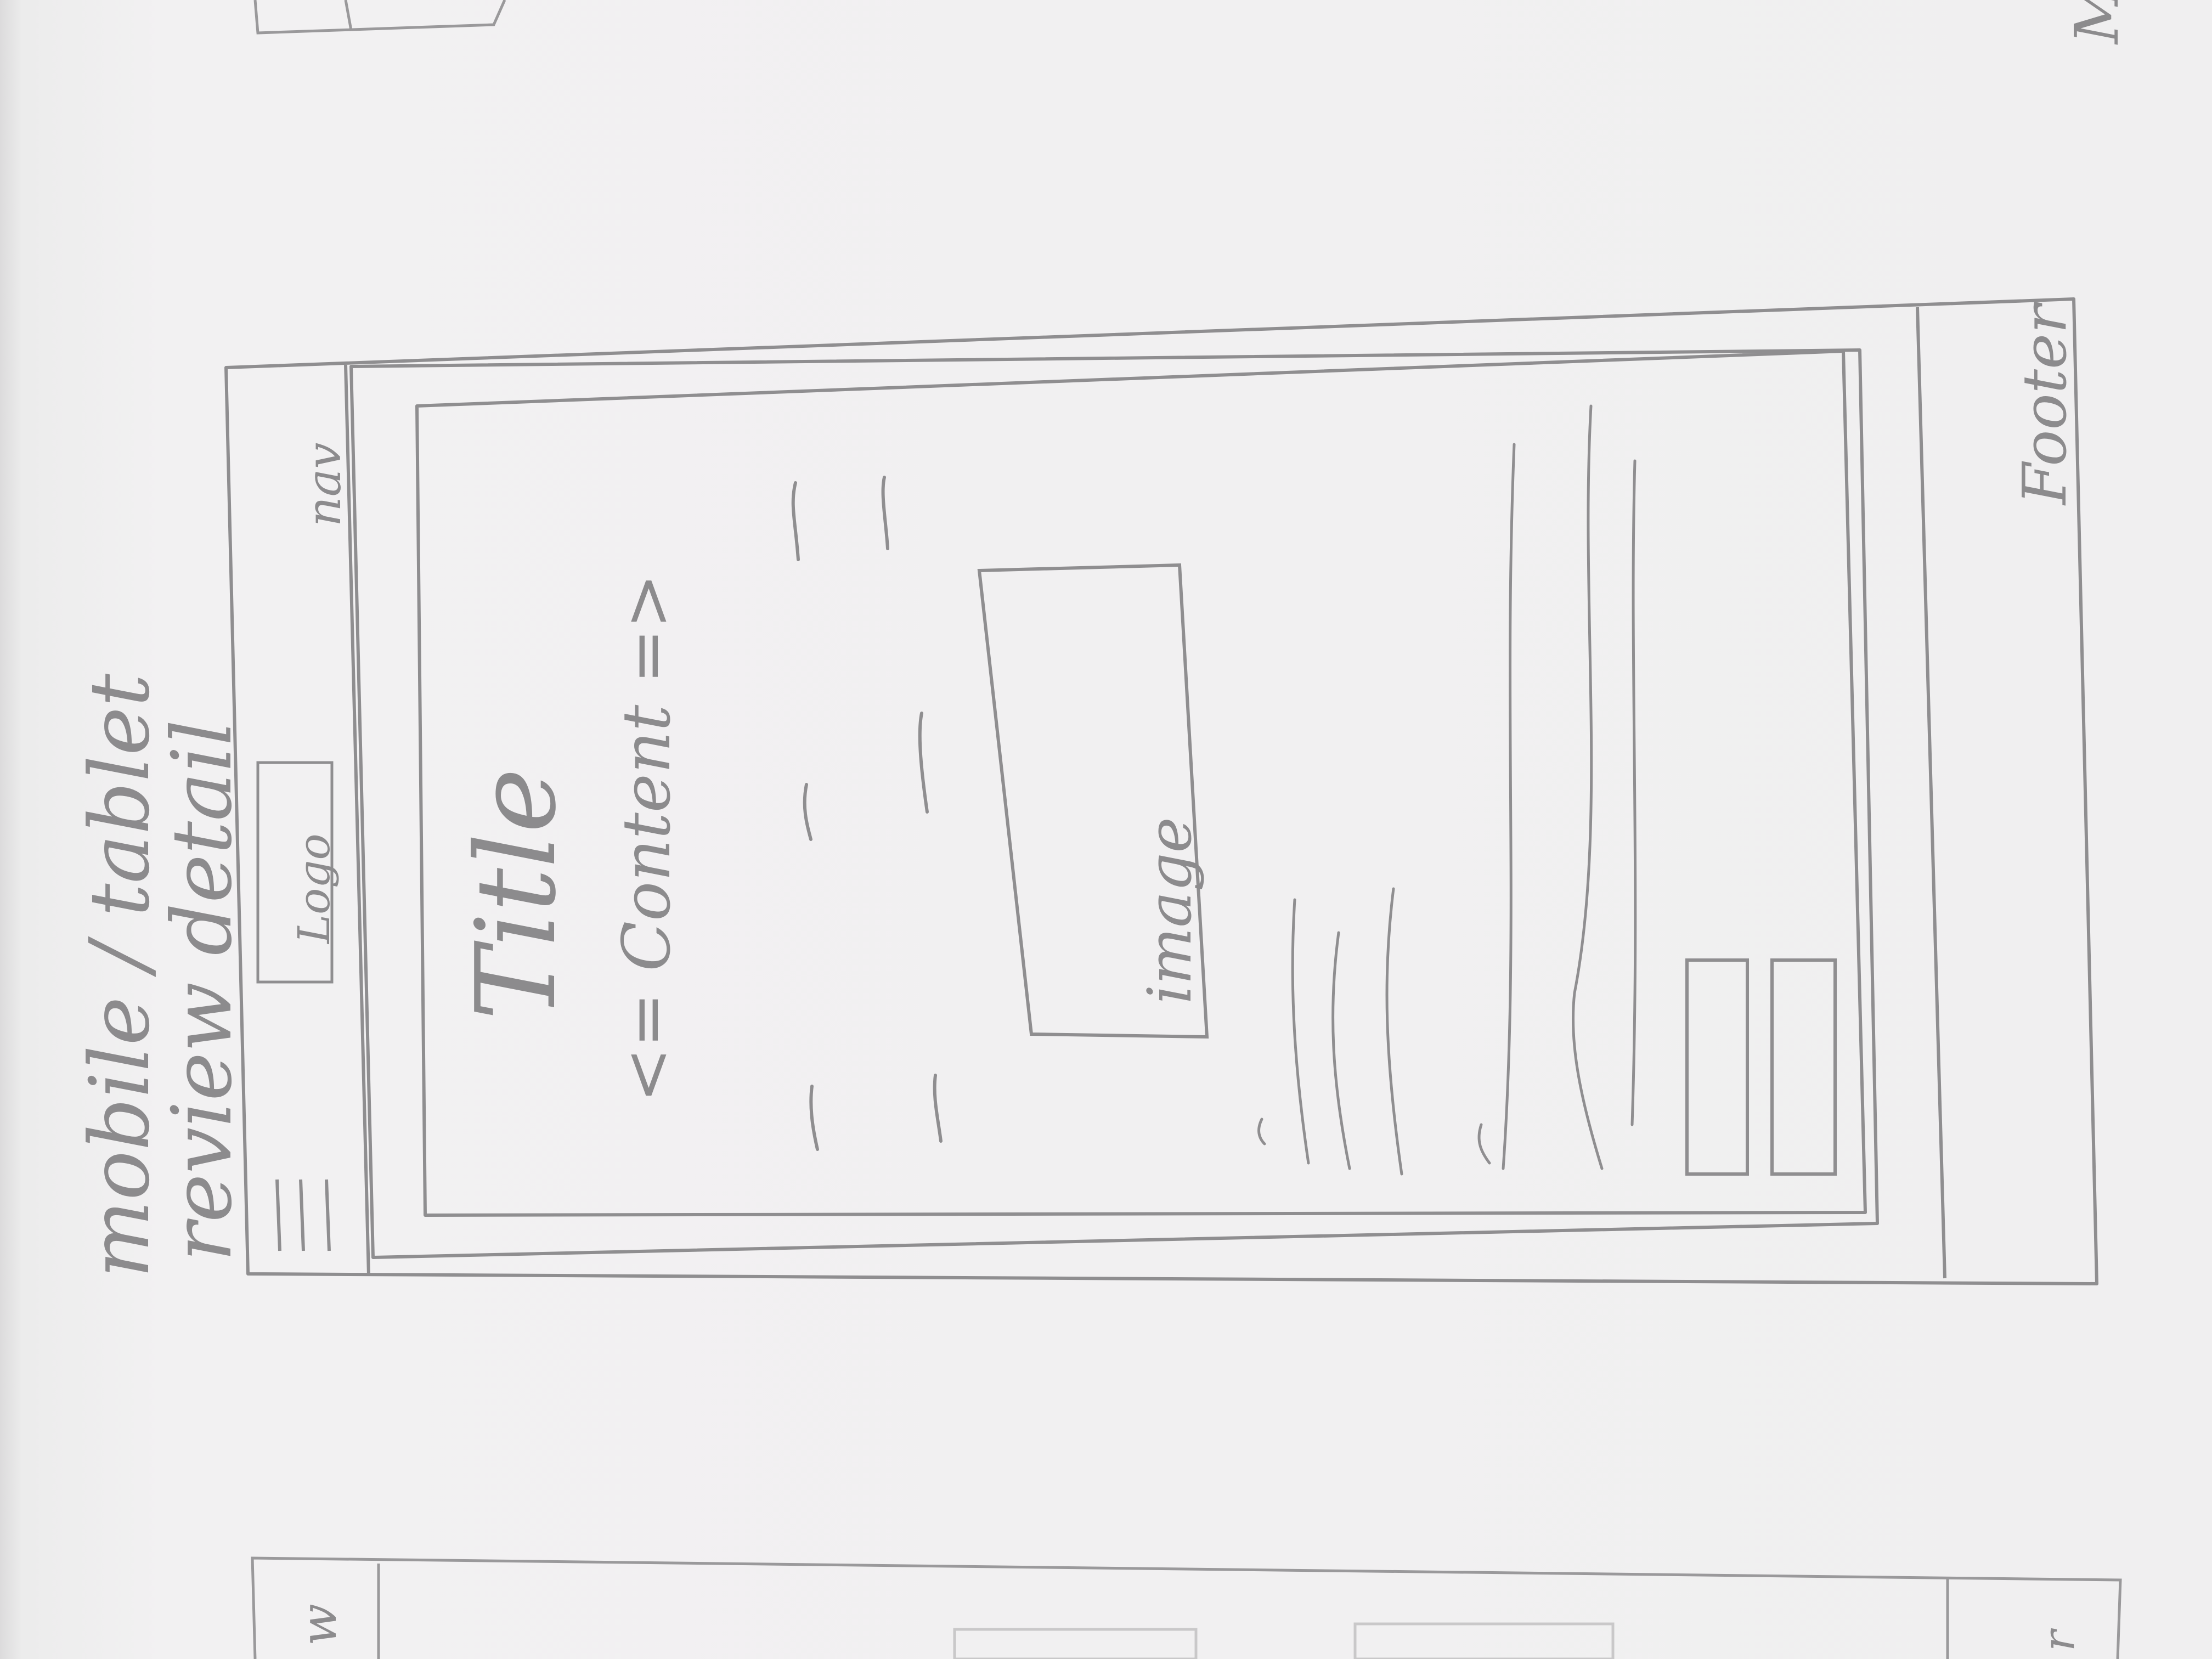  Describe the element at coordinates (1170, 911) in the screenshot. I see `image-label: image` at that location.